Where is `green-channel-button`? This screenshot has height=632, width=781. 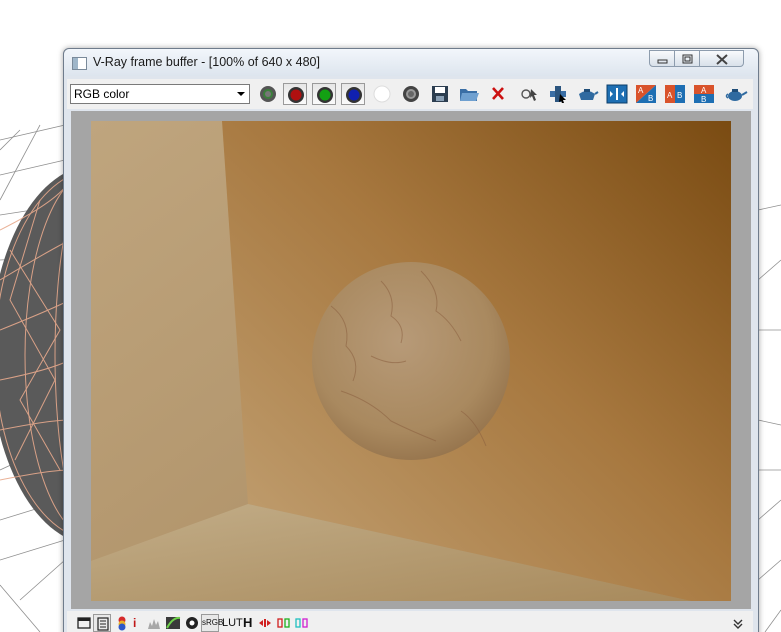 green-channel-button is located at coordinates (324, 94).